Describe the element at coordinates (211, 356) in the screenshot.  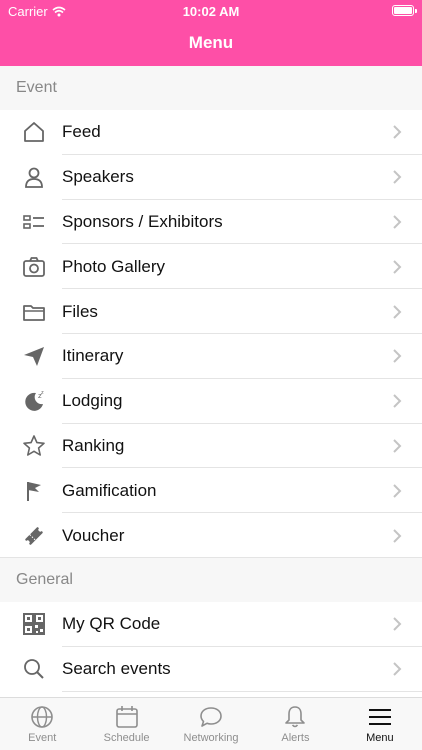
I see `menu-item-itinerary: Itinerary` at that location.